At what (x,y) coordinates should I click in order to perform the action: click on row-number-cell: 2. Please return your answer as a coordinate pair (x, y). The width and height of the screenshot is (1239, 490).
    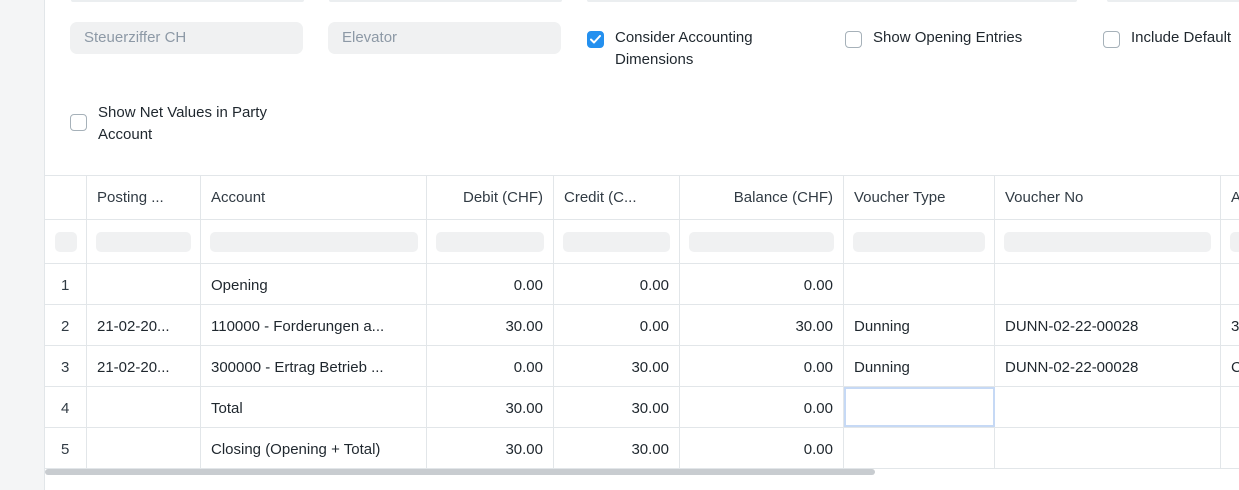
    Looking at the image, I should click on (66, 325).